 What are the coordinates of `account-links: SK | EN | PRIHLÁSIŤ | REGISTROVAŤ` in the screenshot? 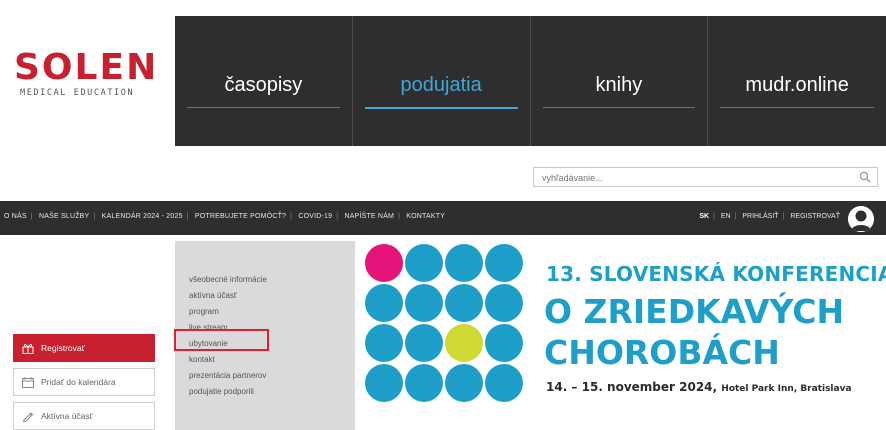 It's located at (769, 216).